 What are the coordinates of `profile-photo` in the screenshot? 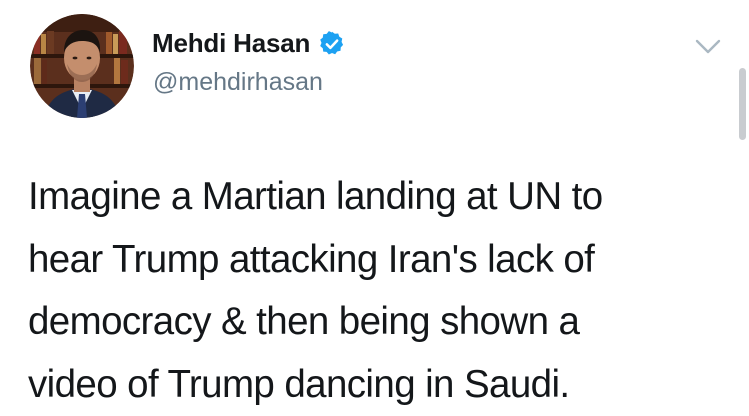 It's located at (82, 66).